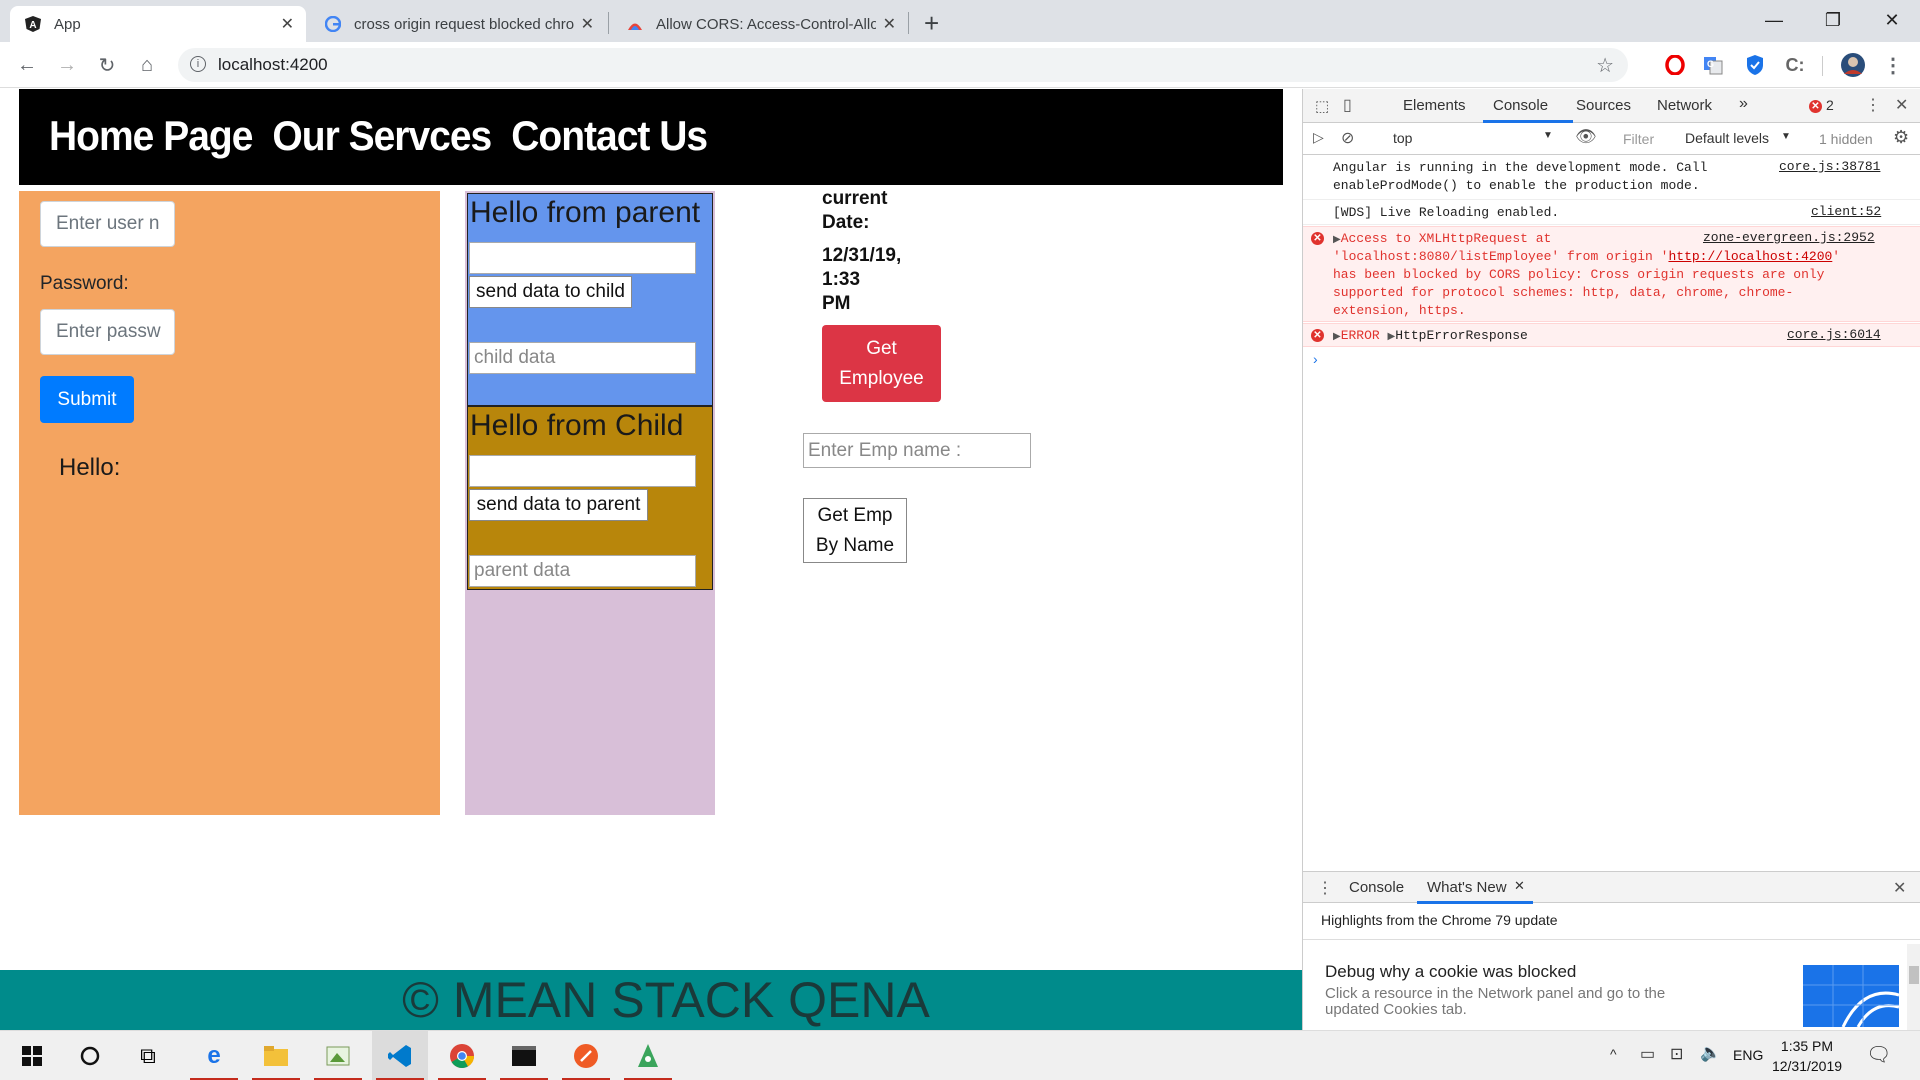  Describe the element at coordinates (931, 23) in the screenshot. I see `new-tab-icon: +` at that location.